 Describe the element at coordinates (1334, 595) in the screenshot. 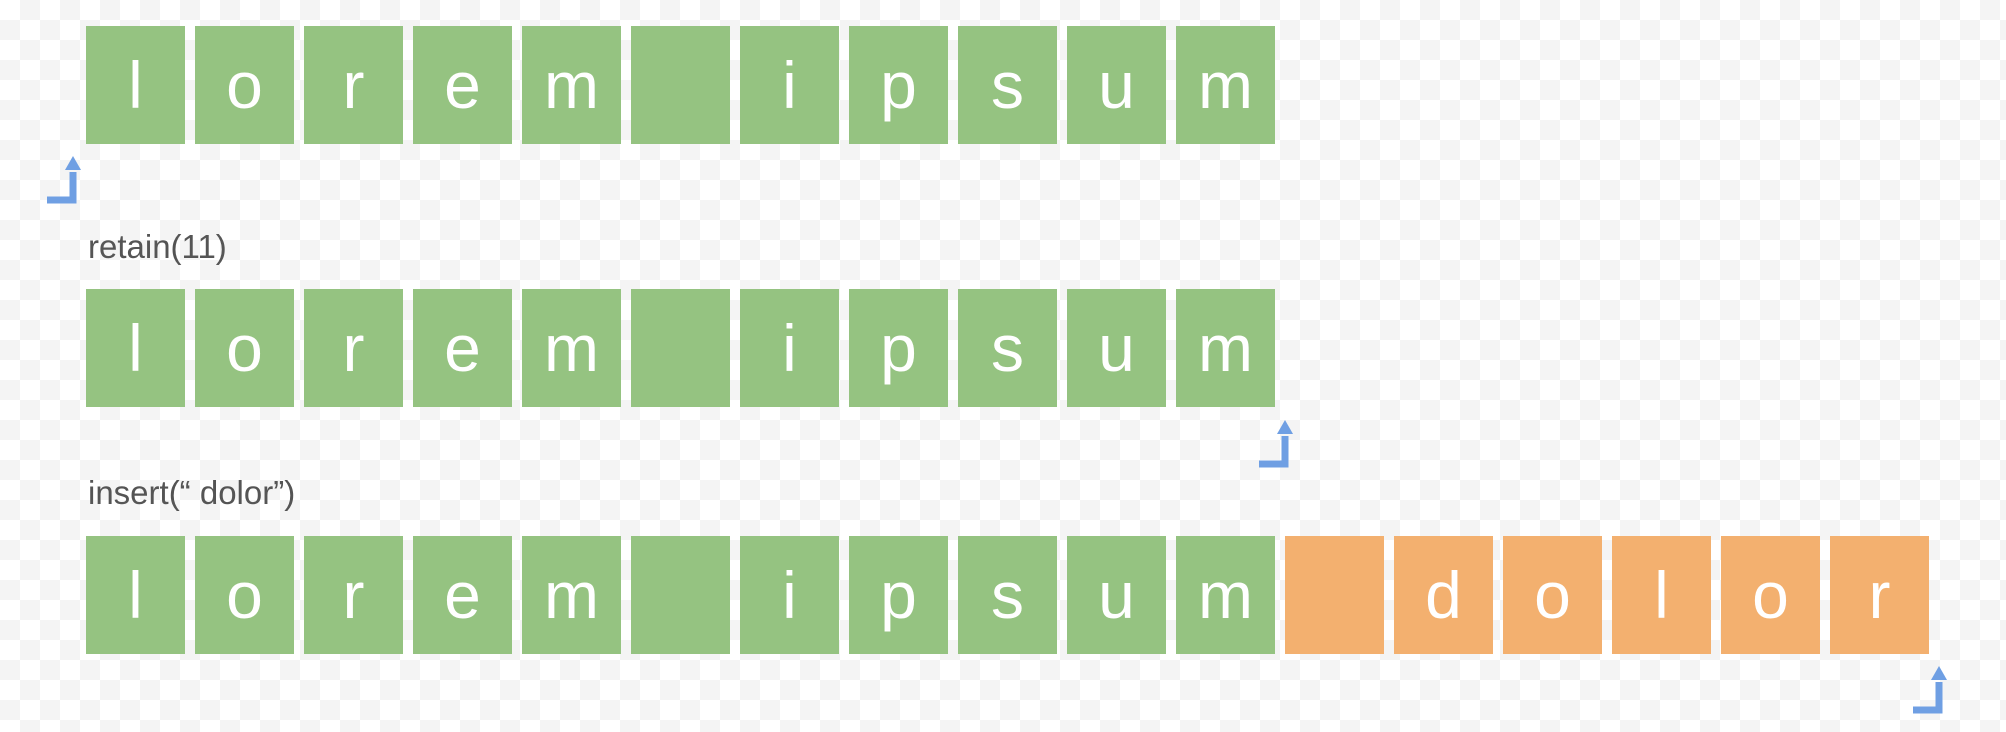

I see `inserted-char-cell` at that location.